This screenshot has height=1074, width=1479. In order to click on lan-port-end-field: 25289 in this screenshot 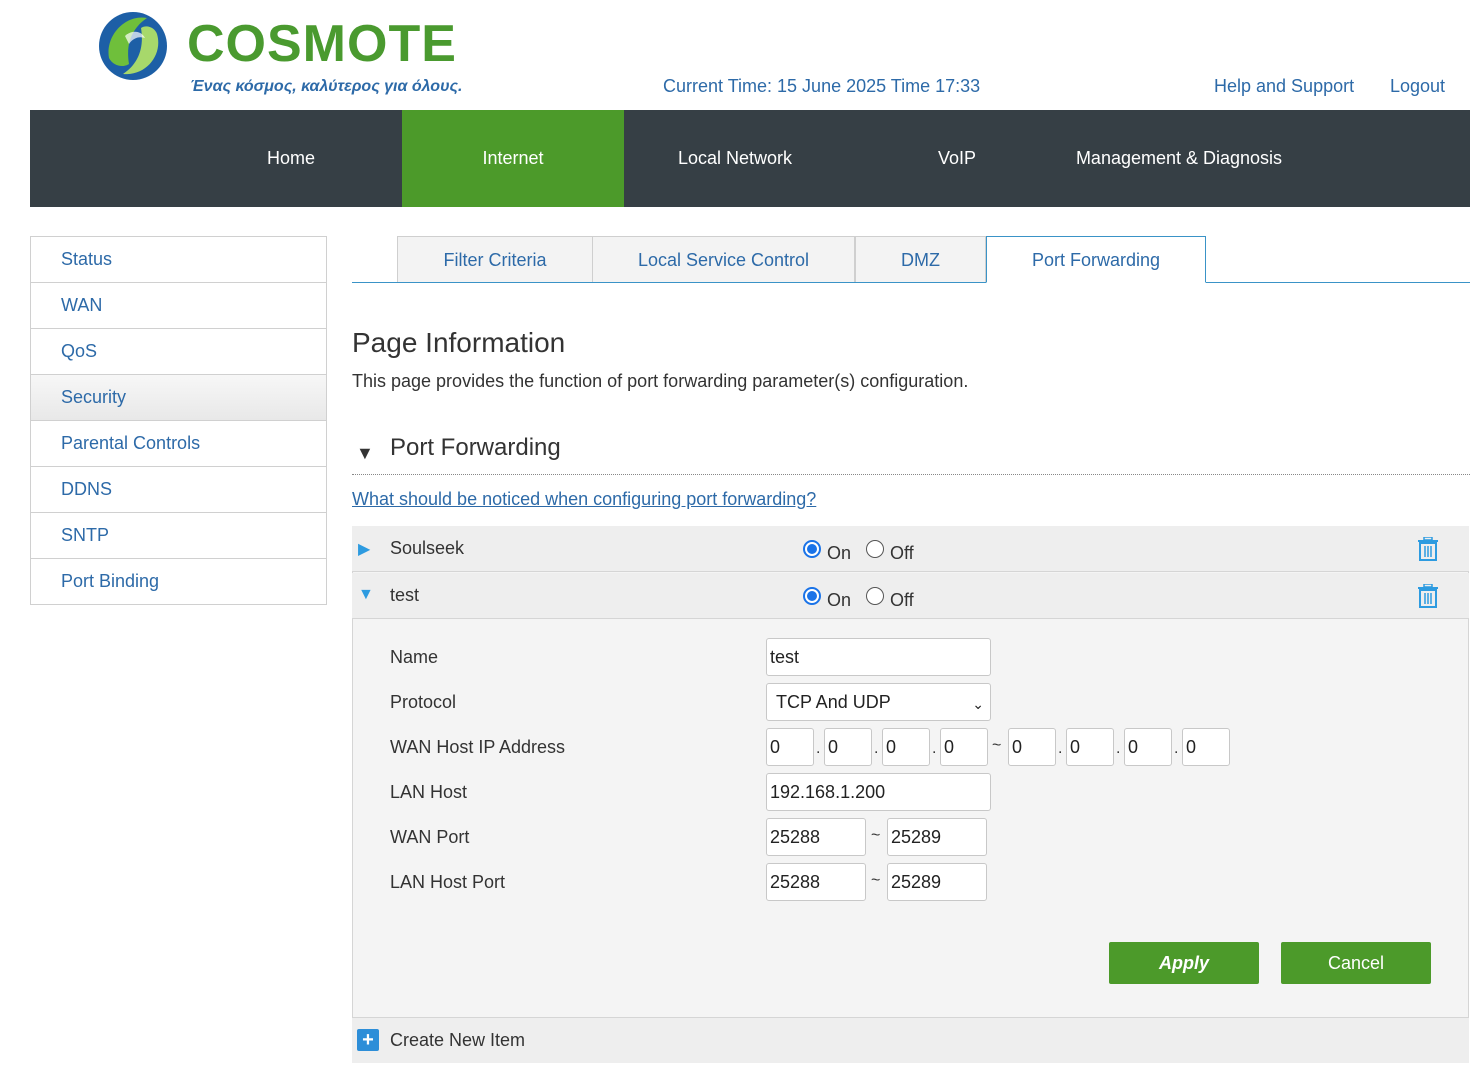, I will do `click(937, 882)`.